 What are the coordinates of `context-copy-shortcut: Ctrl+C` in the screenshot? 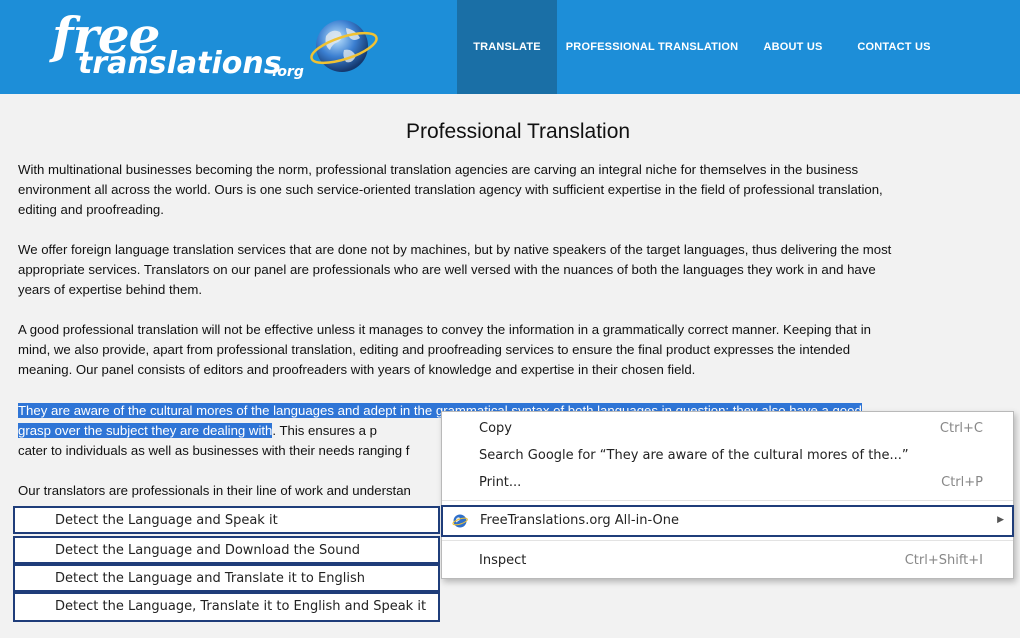 It's located at (961, 428).